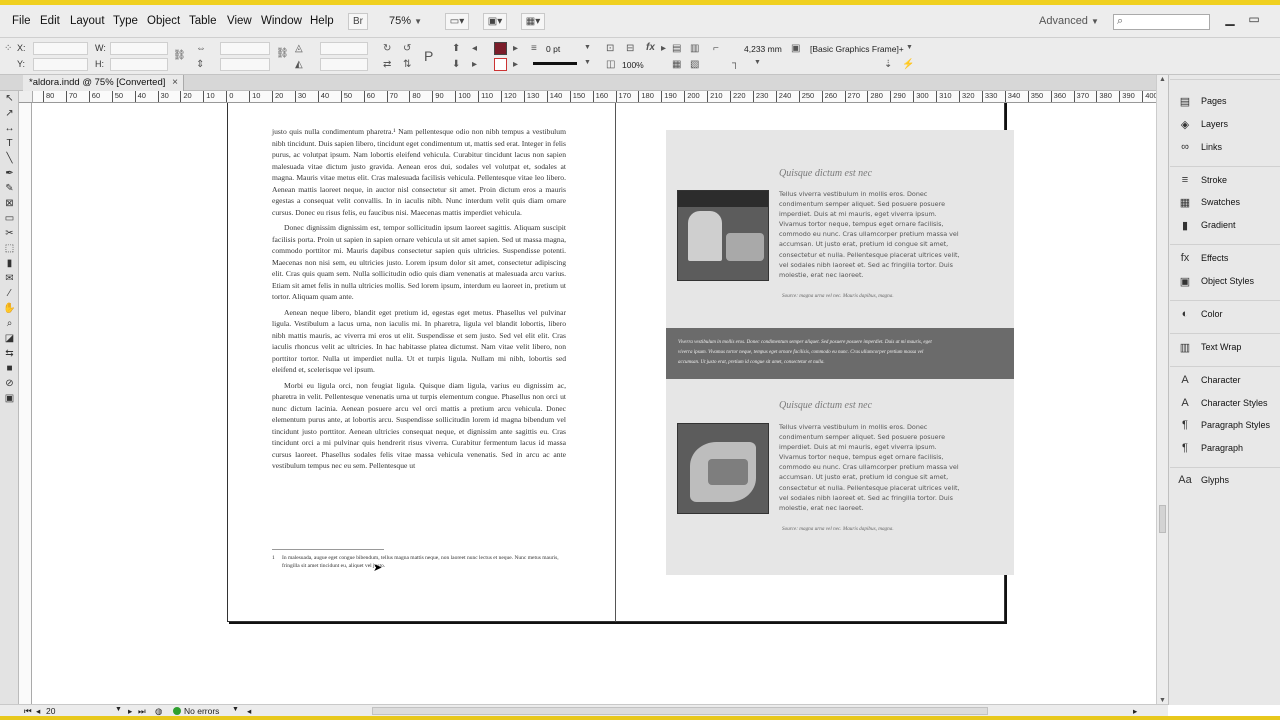 This screenshot has width=1280, height=720. What do you see at coordinates (9, 353) in the screenshot?
I see `swap-icon: ⇆` at bounding box center [9, 353].